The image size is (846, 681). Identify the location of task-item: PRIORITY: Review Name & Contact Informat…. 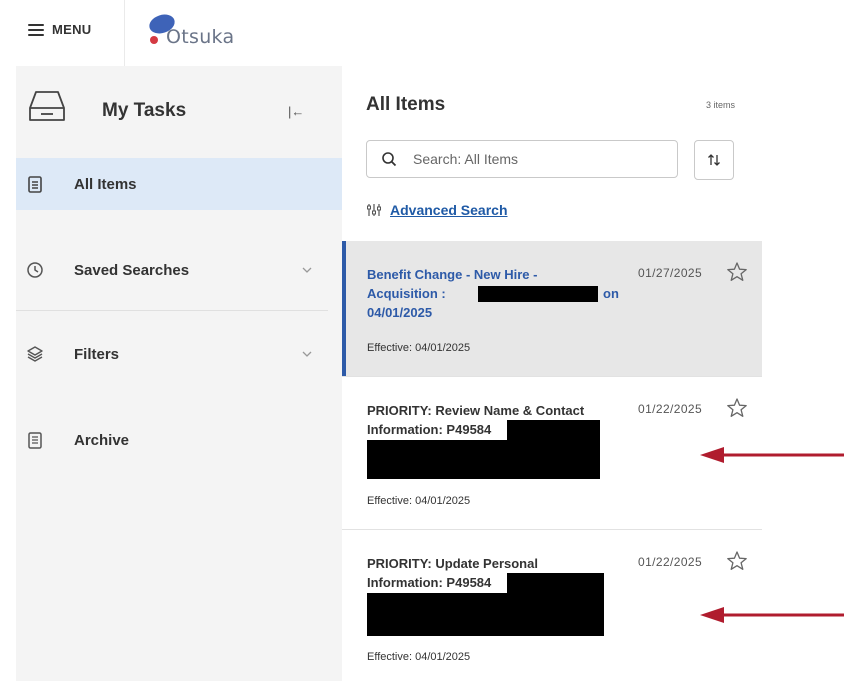
(552, 453).